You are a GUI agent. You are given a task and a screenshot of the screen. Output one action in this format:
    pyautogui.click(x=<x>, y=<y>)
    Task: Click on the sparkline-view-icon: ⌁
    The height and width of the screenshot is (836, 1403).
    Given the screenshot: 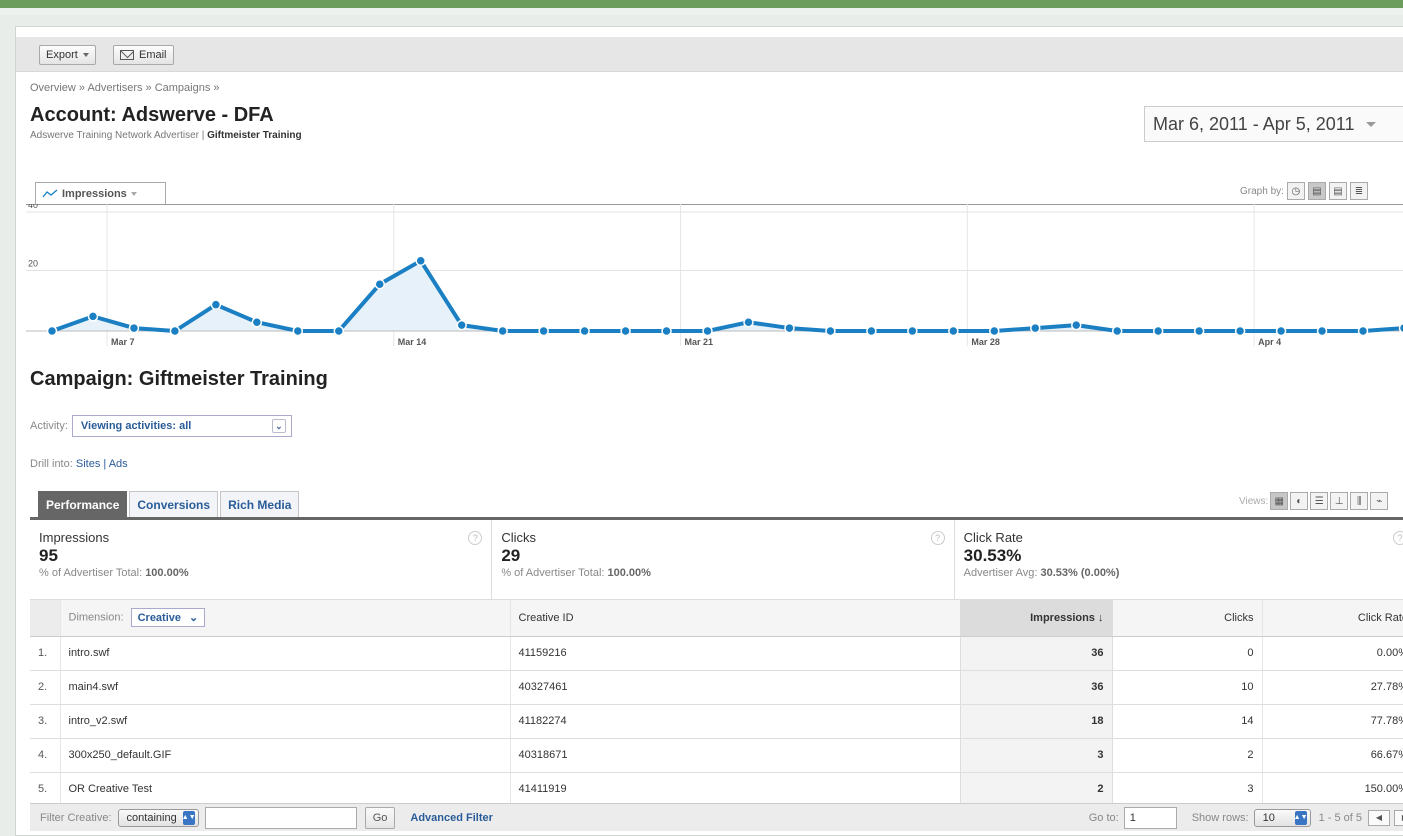 What is the action you would take?
    pyautogui.click(x=1379, y=501)
    